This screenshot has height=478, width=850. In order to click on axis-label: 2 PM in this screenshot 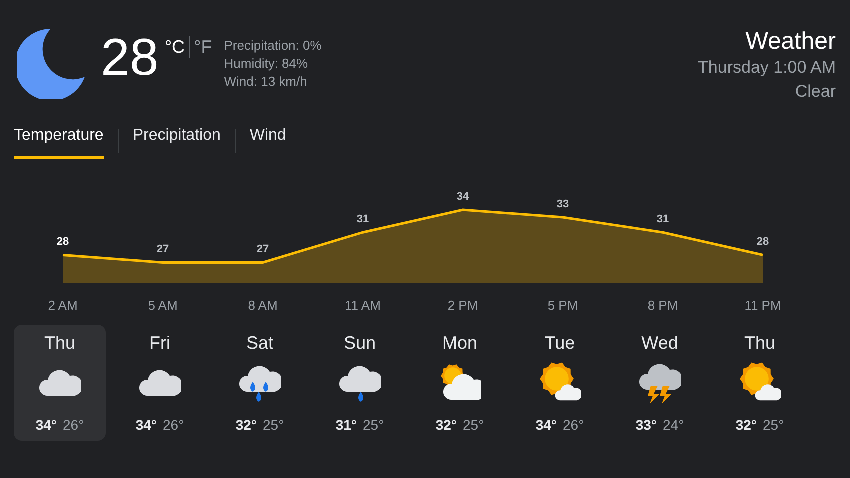, I will do `click(463, 305)`.